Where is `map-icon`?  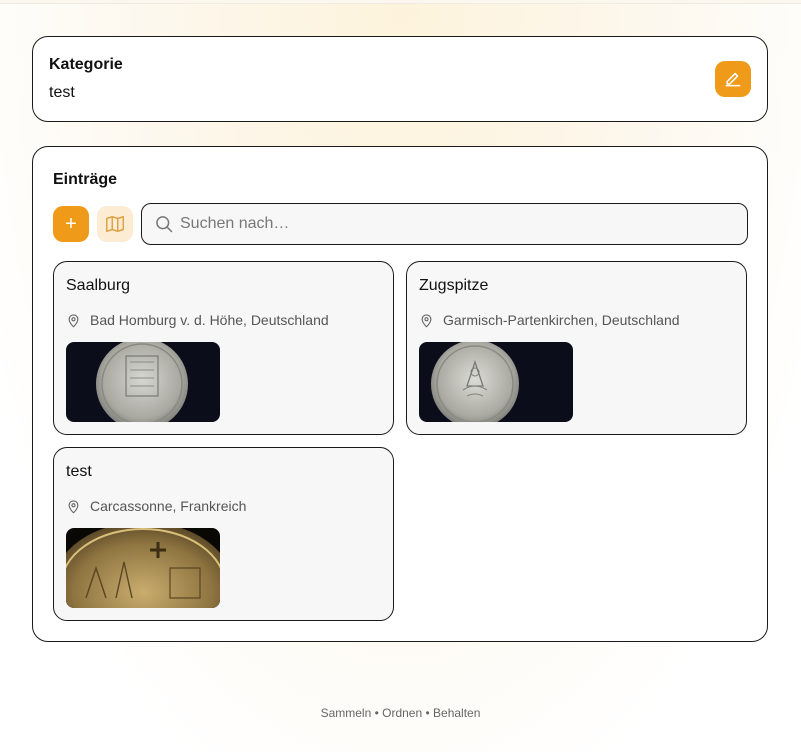 map-icon is located at coordinates (115, 224).